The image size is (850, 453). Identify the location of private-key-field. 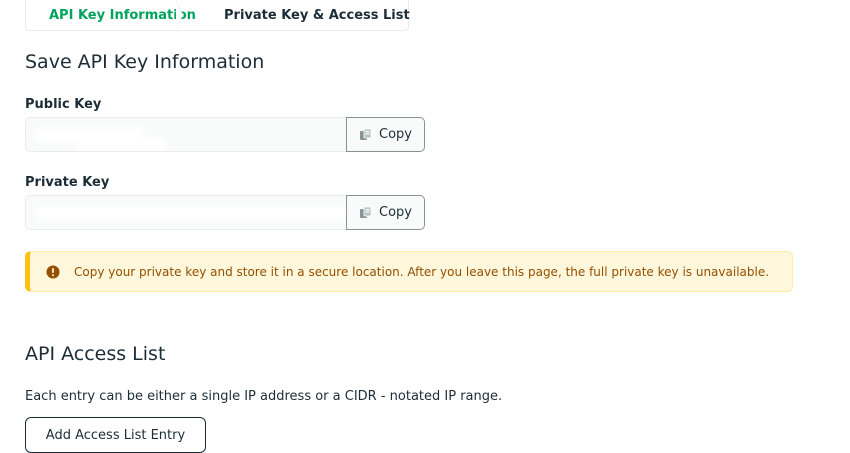
(185, 212).